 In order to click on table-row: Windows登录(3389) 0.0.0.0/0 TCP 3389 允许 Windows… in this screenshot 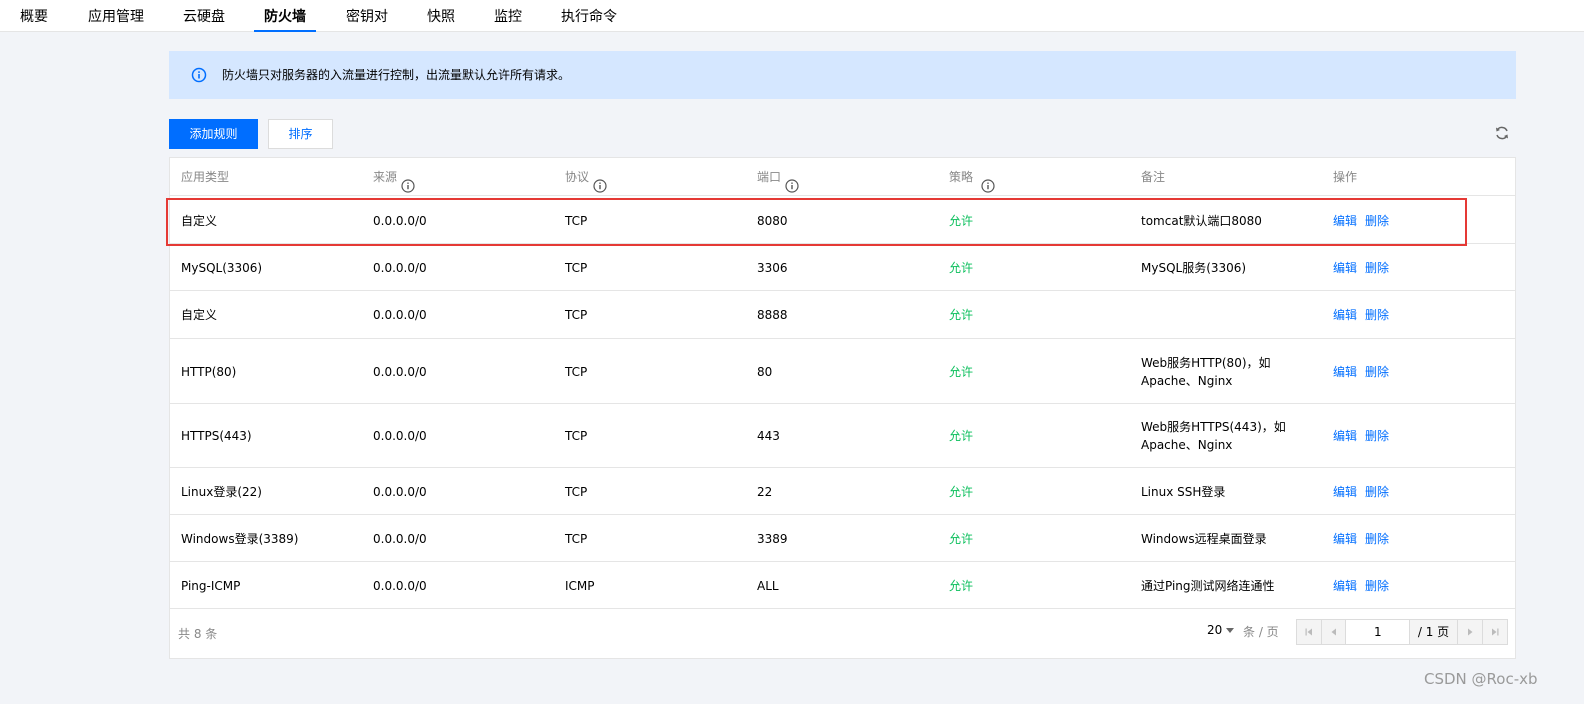, I will do `click(842, 538)`.